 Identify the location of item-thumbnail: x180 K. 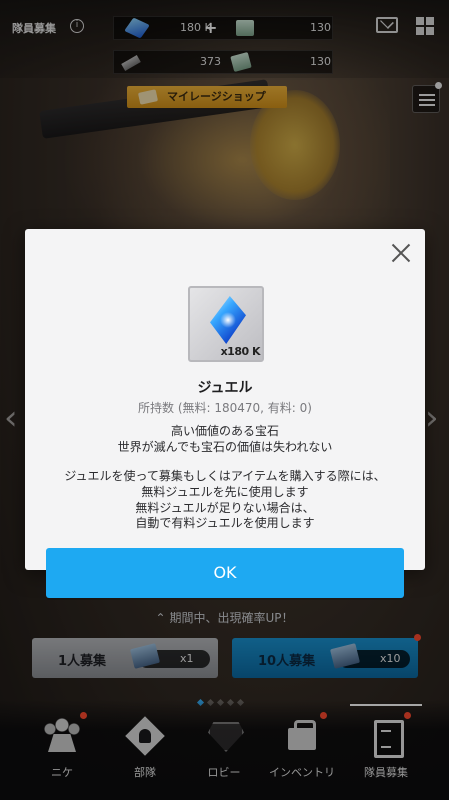
(226, 324).